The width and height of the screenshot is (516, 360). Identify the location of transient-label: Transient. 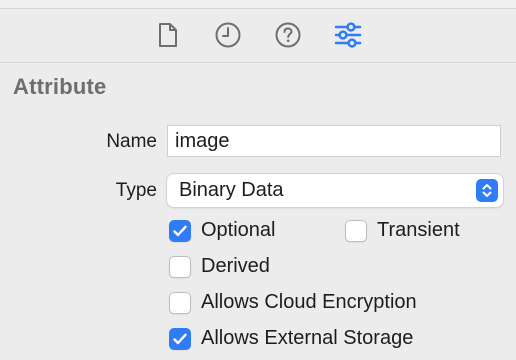
(418, 230).